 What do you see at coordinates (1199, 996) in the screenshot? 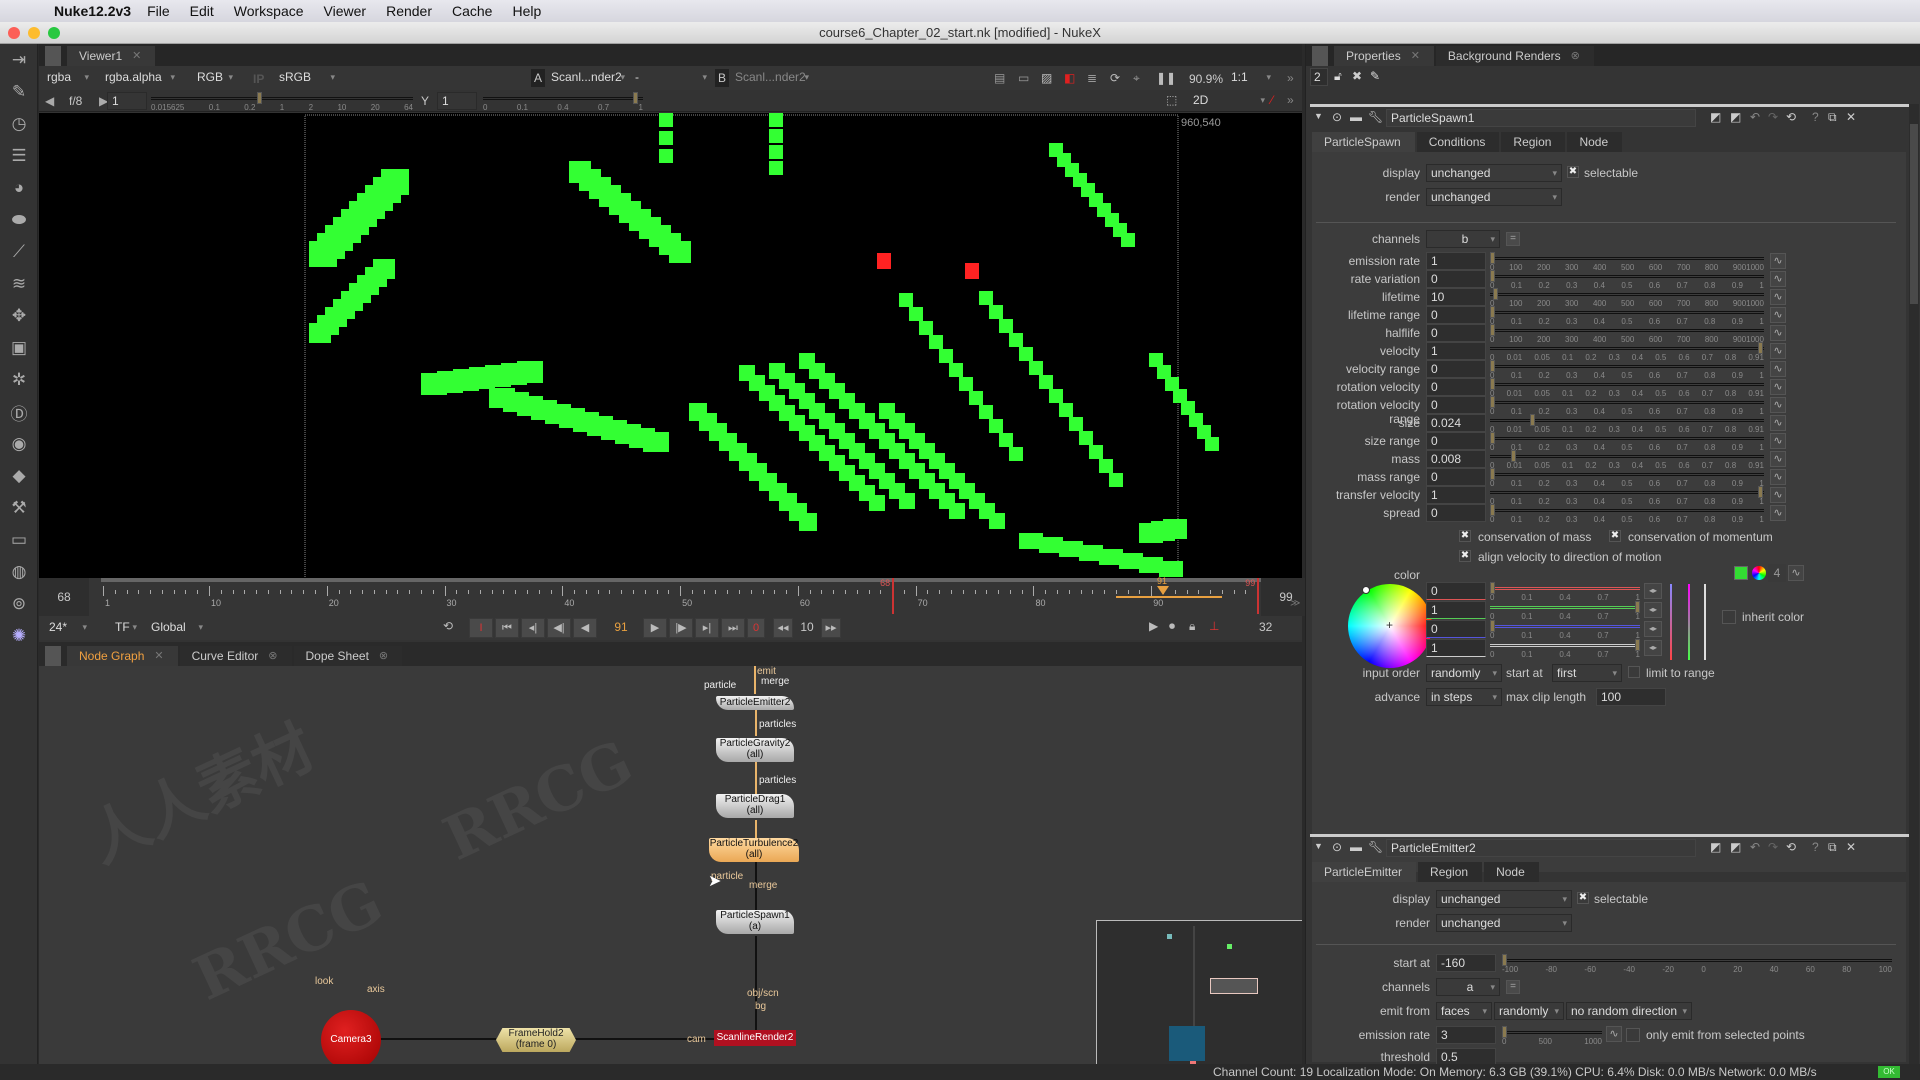
I see `node-graph-minimap` at bounding box center [1199, 996].